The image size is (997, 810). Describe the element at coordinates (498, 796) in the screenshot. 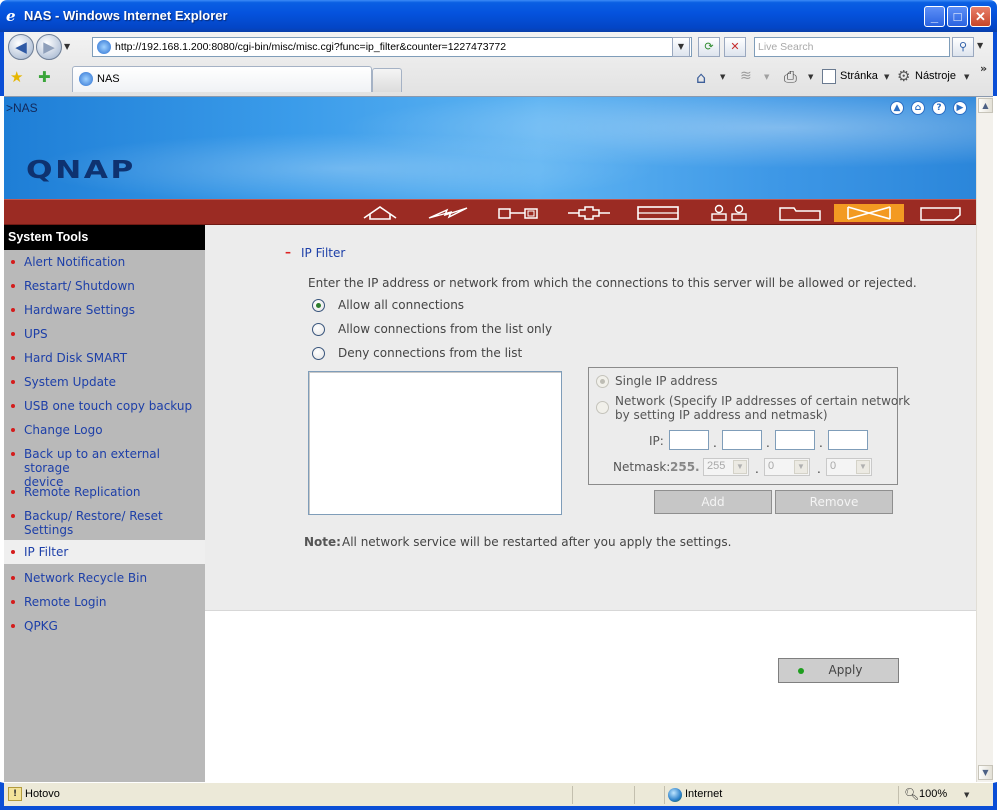

I see `status-bar: ! Hotovo Internet 🔍︎ 100% ▼` at that location.